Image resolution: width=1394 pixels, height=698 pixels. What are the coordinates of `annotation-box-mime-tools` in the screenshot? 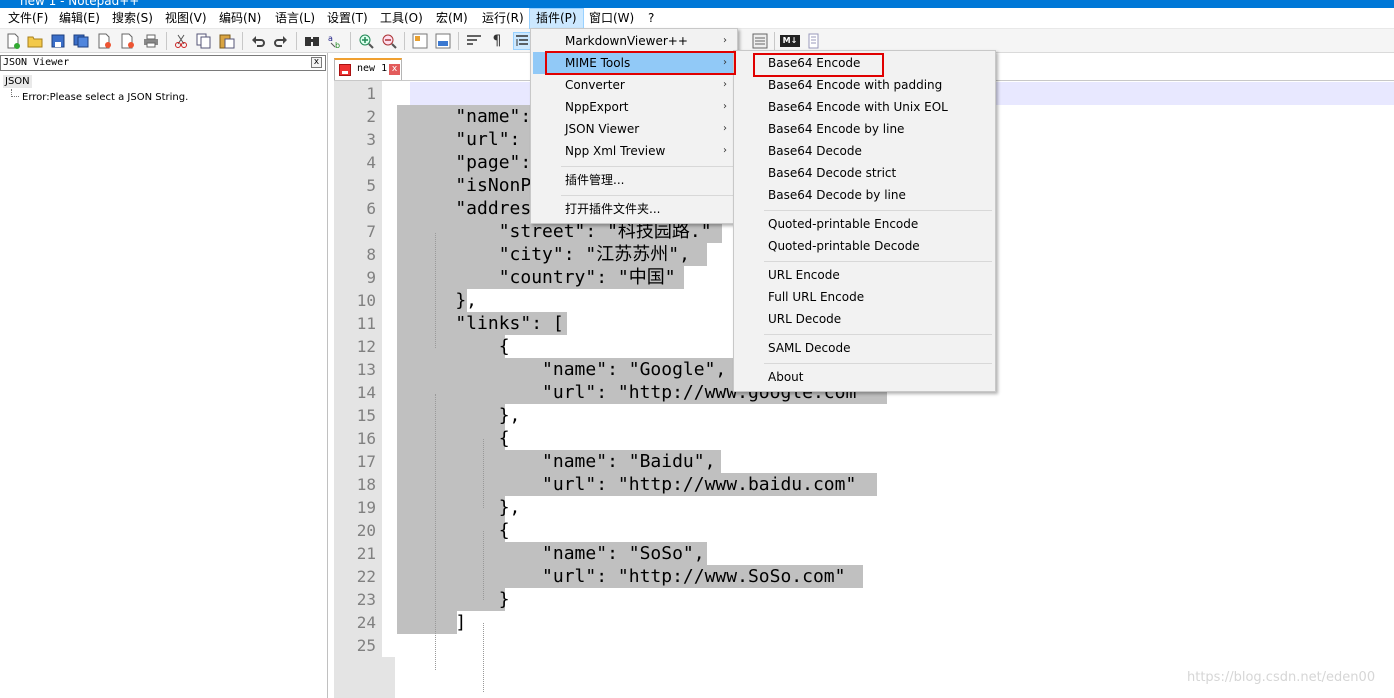 It's located at (640, 63).